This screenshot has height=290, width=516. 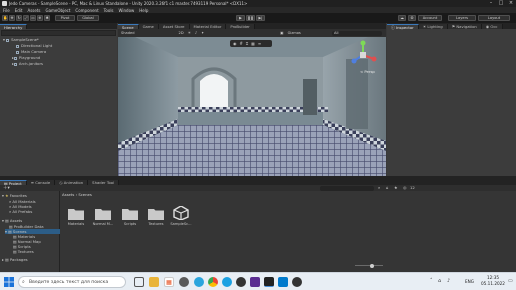 I want to click on menu-window: Window, so click(x=127, y=10).